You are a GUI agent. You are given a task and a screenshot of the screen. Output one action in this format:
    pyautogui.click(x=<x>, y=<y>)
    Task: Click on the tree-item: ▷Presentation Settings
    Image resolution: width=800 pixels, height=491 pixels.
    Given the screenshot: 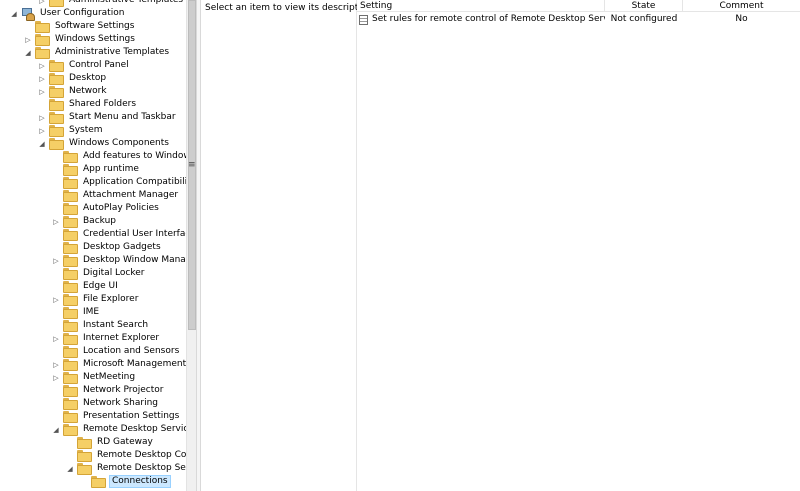 What is the action you would take?
    pyautogui.click(x=116, y=416)
    